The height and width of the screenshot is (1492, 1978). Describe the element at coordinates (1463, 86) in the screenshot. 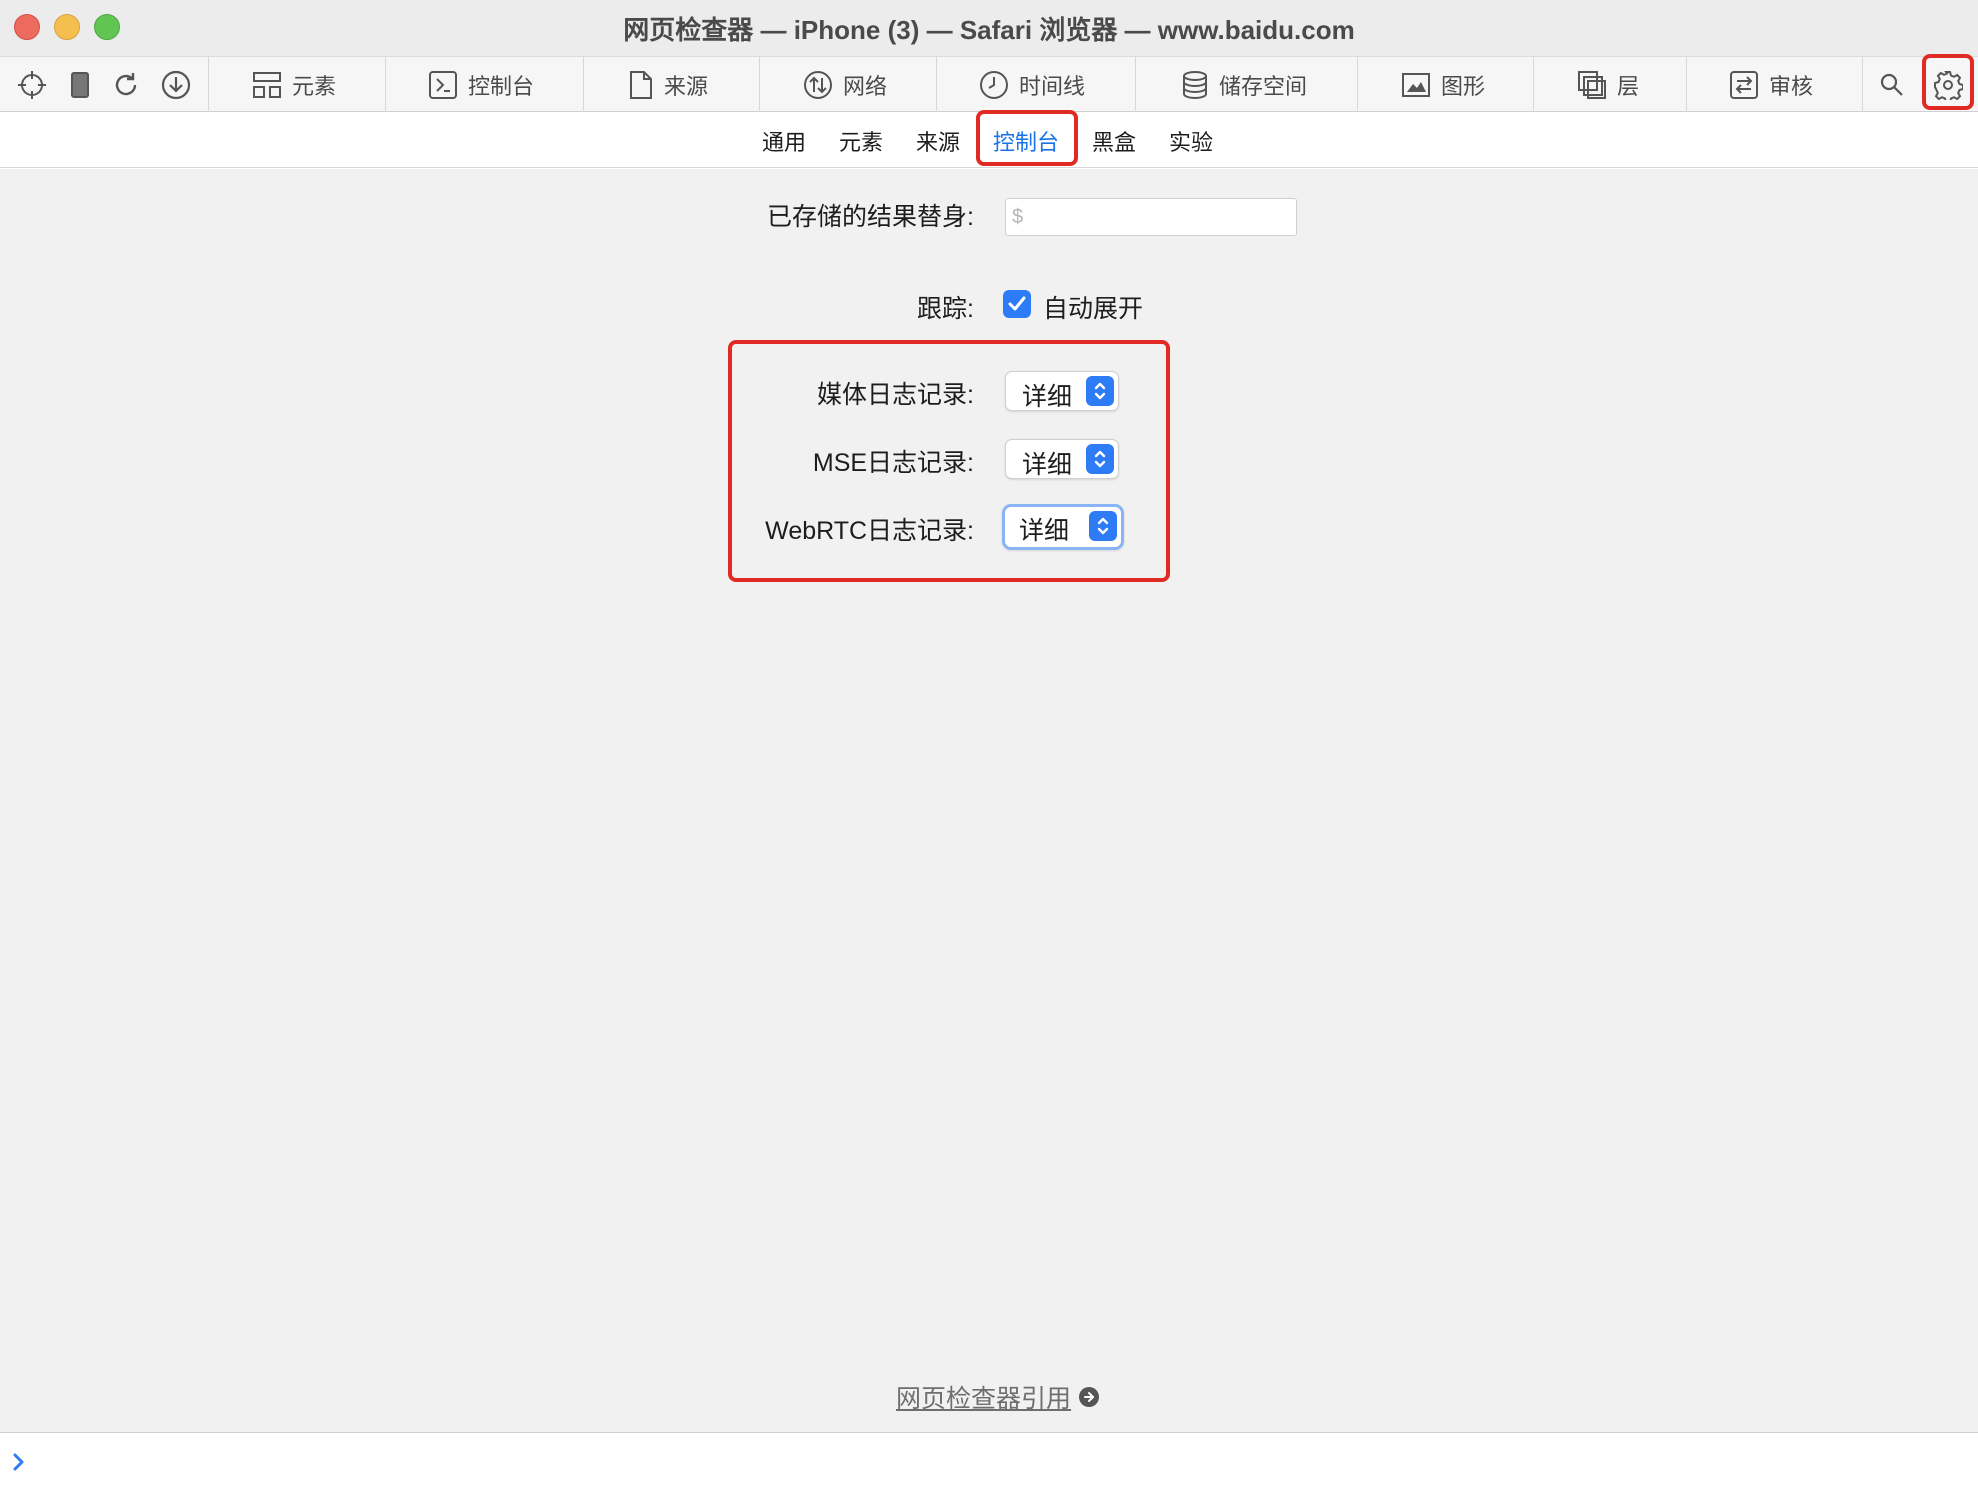

I see `tab-graphics-label: 图形` at that location.